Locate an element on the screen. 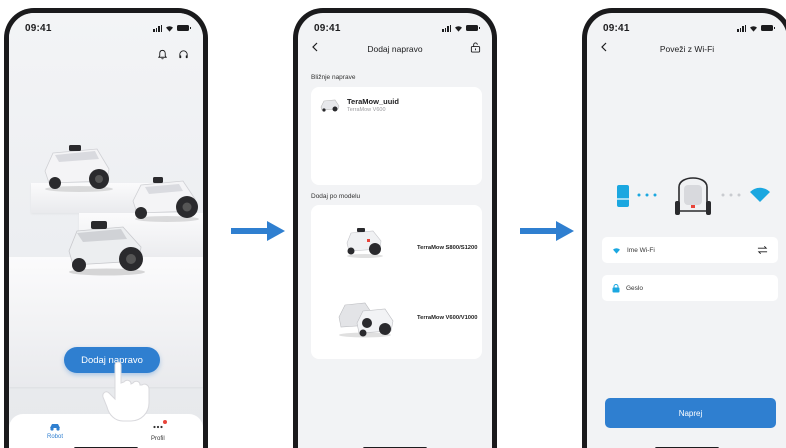  tab-robot-label: Robot is located at coordinates (55, 437).